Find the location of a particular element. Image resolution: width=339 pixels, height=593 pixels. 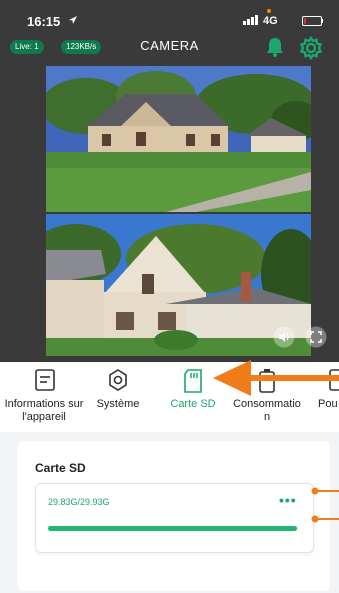

tab-device-info: Informations sur l'appareil is located at coordinates (44, 397).